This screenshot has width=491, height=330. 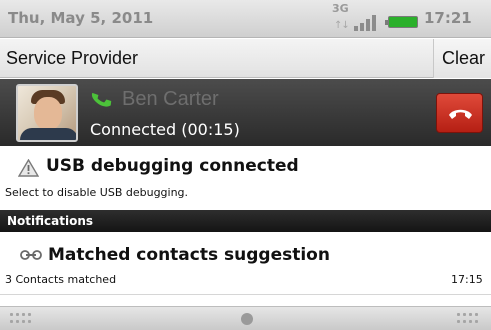 I want to click on caller-name: Ben Carter, so click(x=170, y=99).